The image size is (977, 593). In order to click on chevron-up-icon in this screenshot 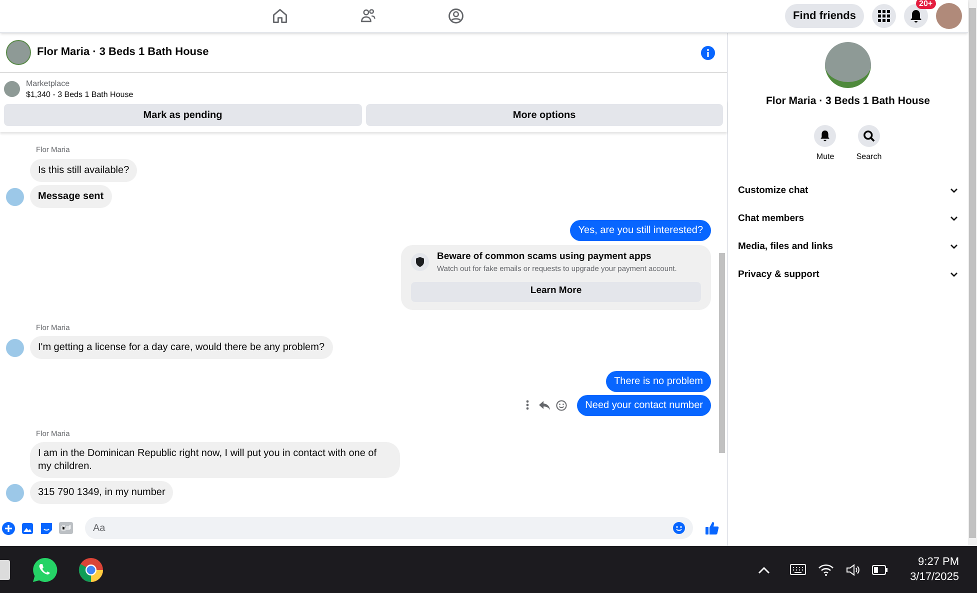, I will do `click(764, 570)`.